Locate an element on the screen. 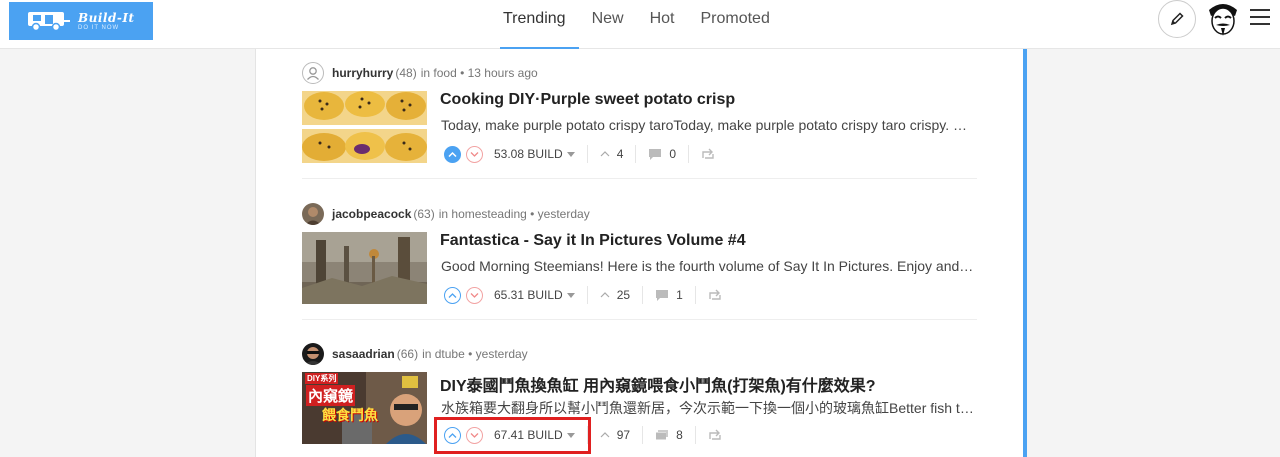  post-category: dtube is located at coordinates (450, 354).